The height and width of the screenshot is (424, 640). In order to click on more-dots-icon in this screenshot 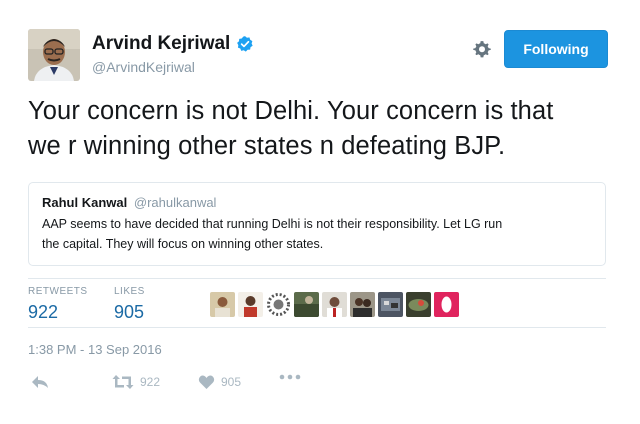, I will do `click(290, 377)`.